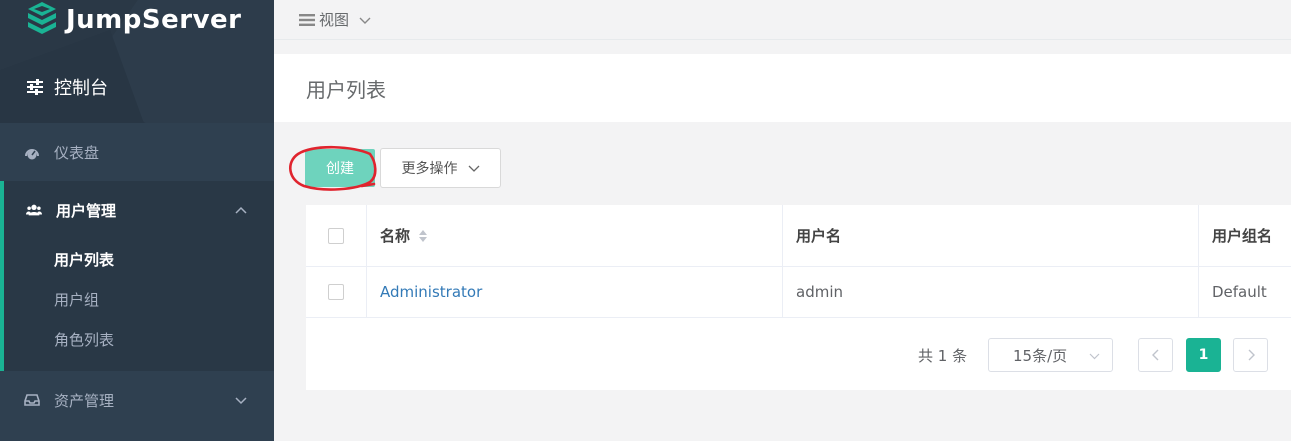  I want to click on table-header-row: 名称 用户名 用户组名, so click(798, 236).